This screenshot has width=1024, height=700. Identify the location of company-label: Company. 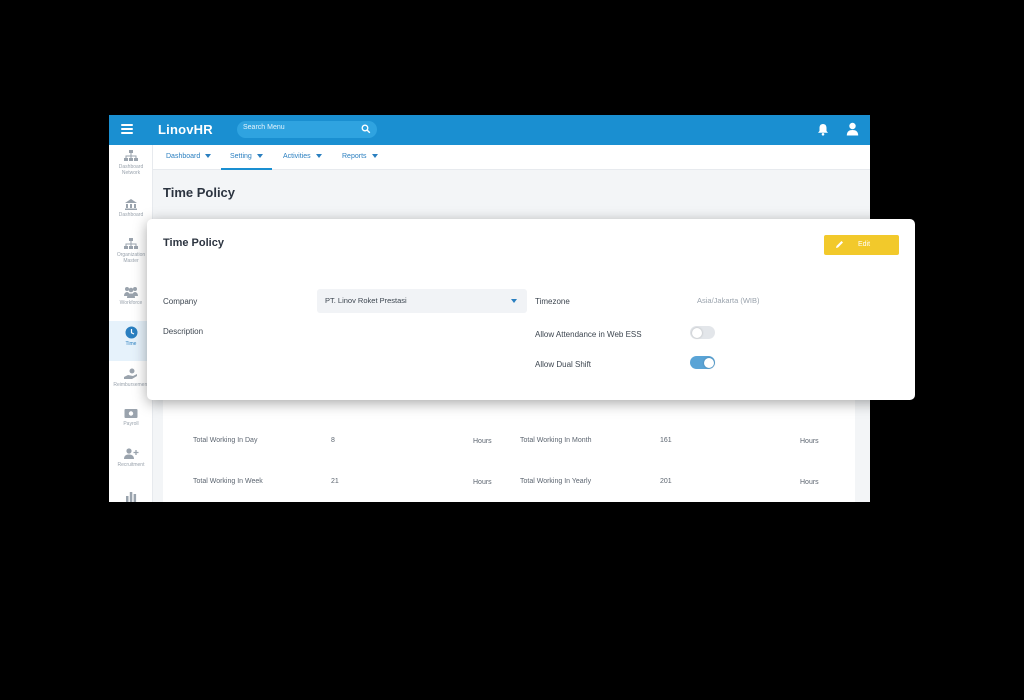
(180, 301).